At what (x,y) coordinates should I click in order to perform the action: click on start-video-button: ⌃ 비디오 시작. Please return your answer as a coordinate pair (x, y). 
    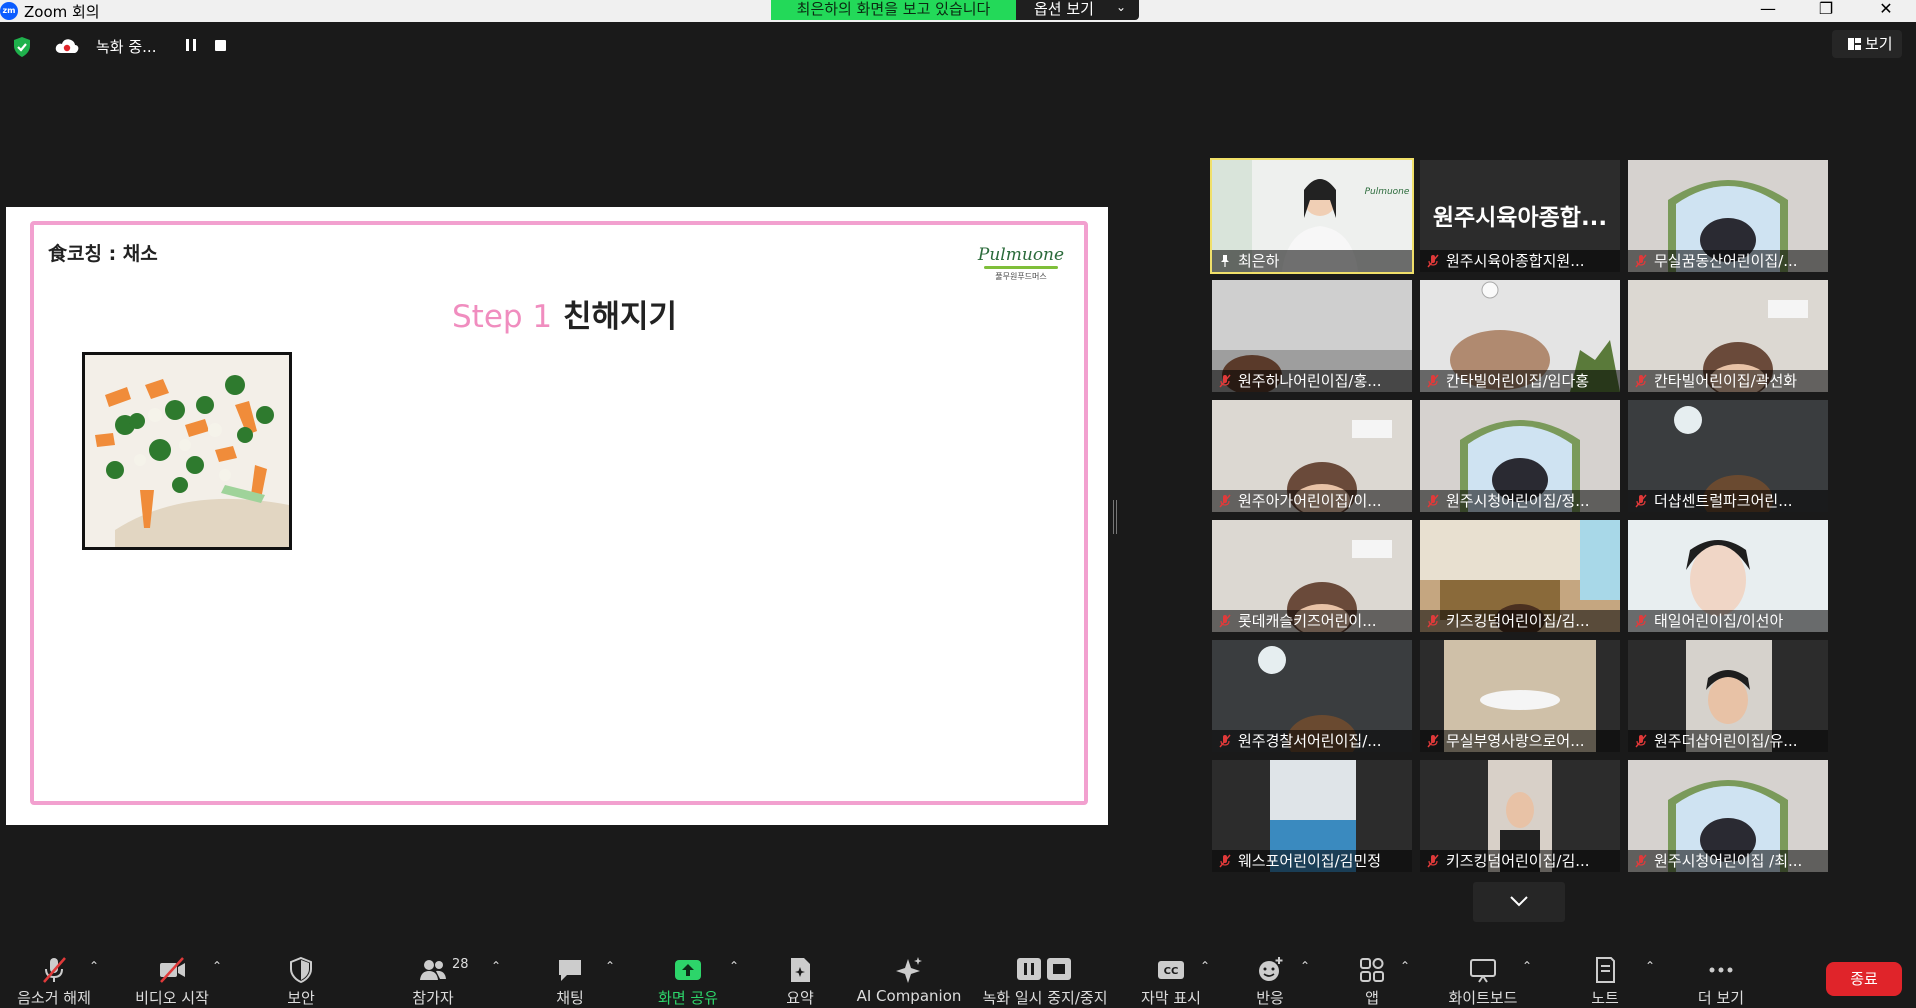
    Looking at the image, I should click on (175, 971).